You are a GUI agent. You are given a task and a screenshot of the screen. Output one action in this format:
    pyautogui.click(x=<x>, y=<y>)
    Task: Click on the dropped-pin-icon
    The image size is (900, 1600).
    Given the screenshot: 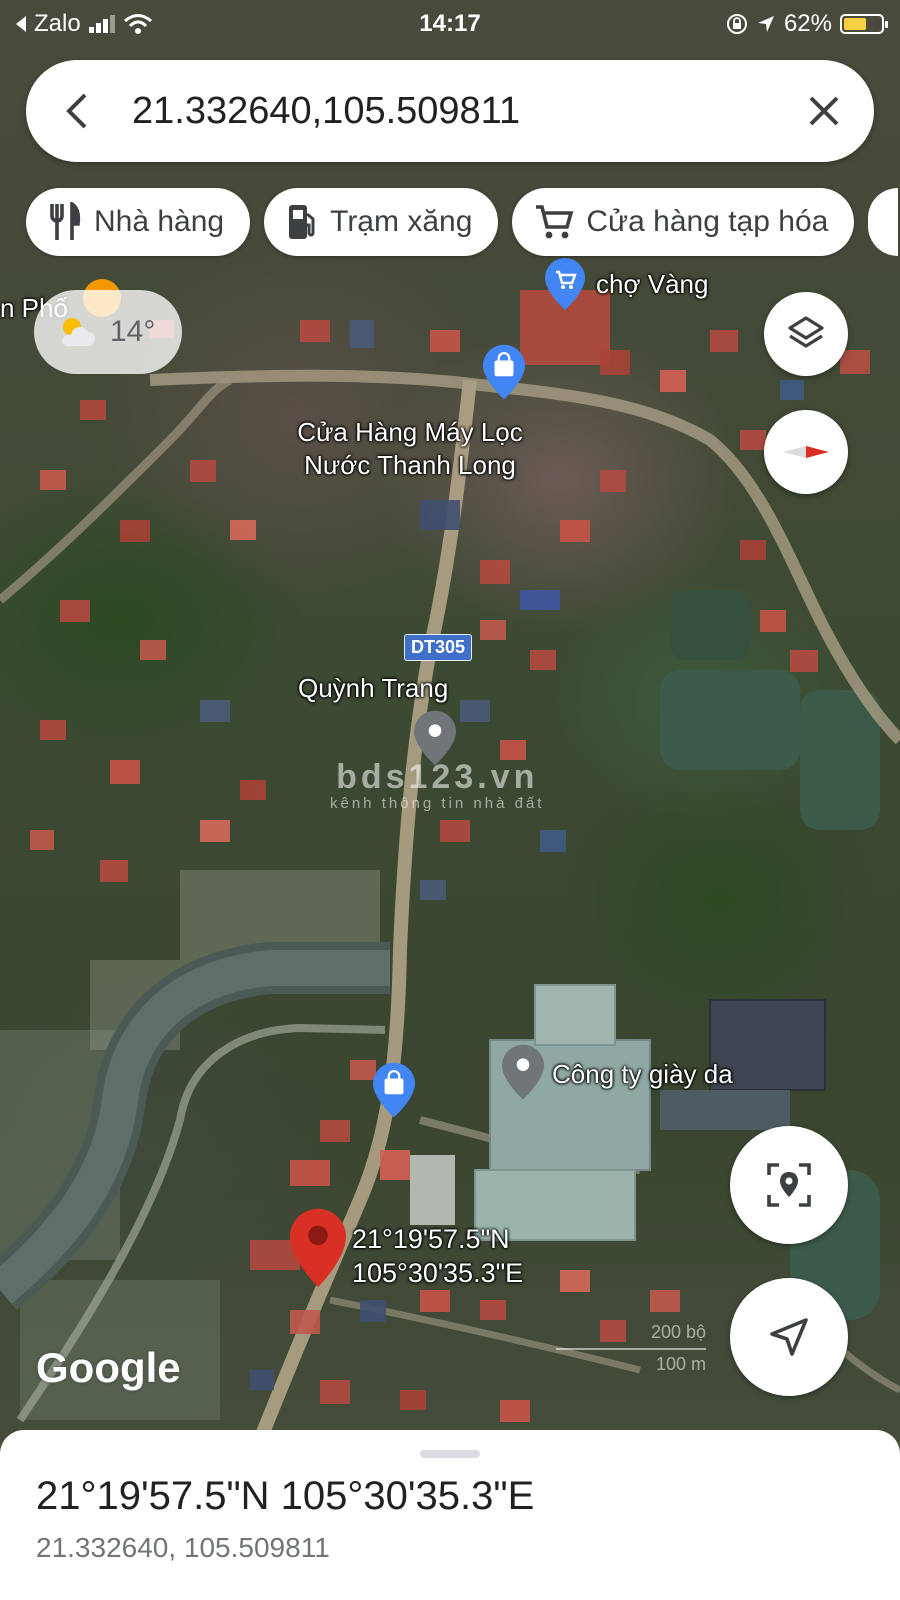 What is the action you would take?
    pyautogui.click(x=318, y=1248)
    